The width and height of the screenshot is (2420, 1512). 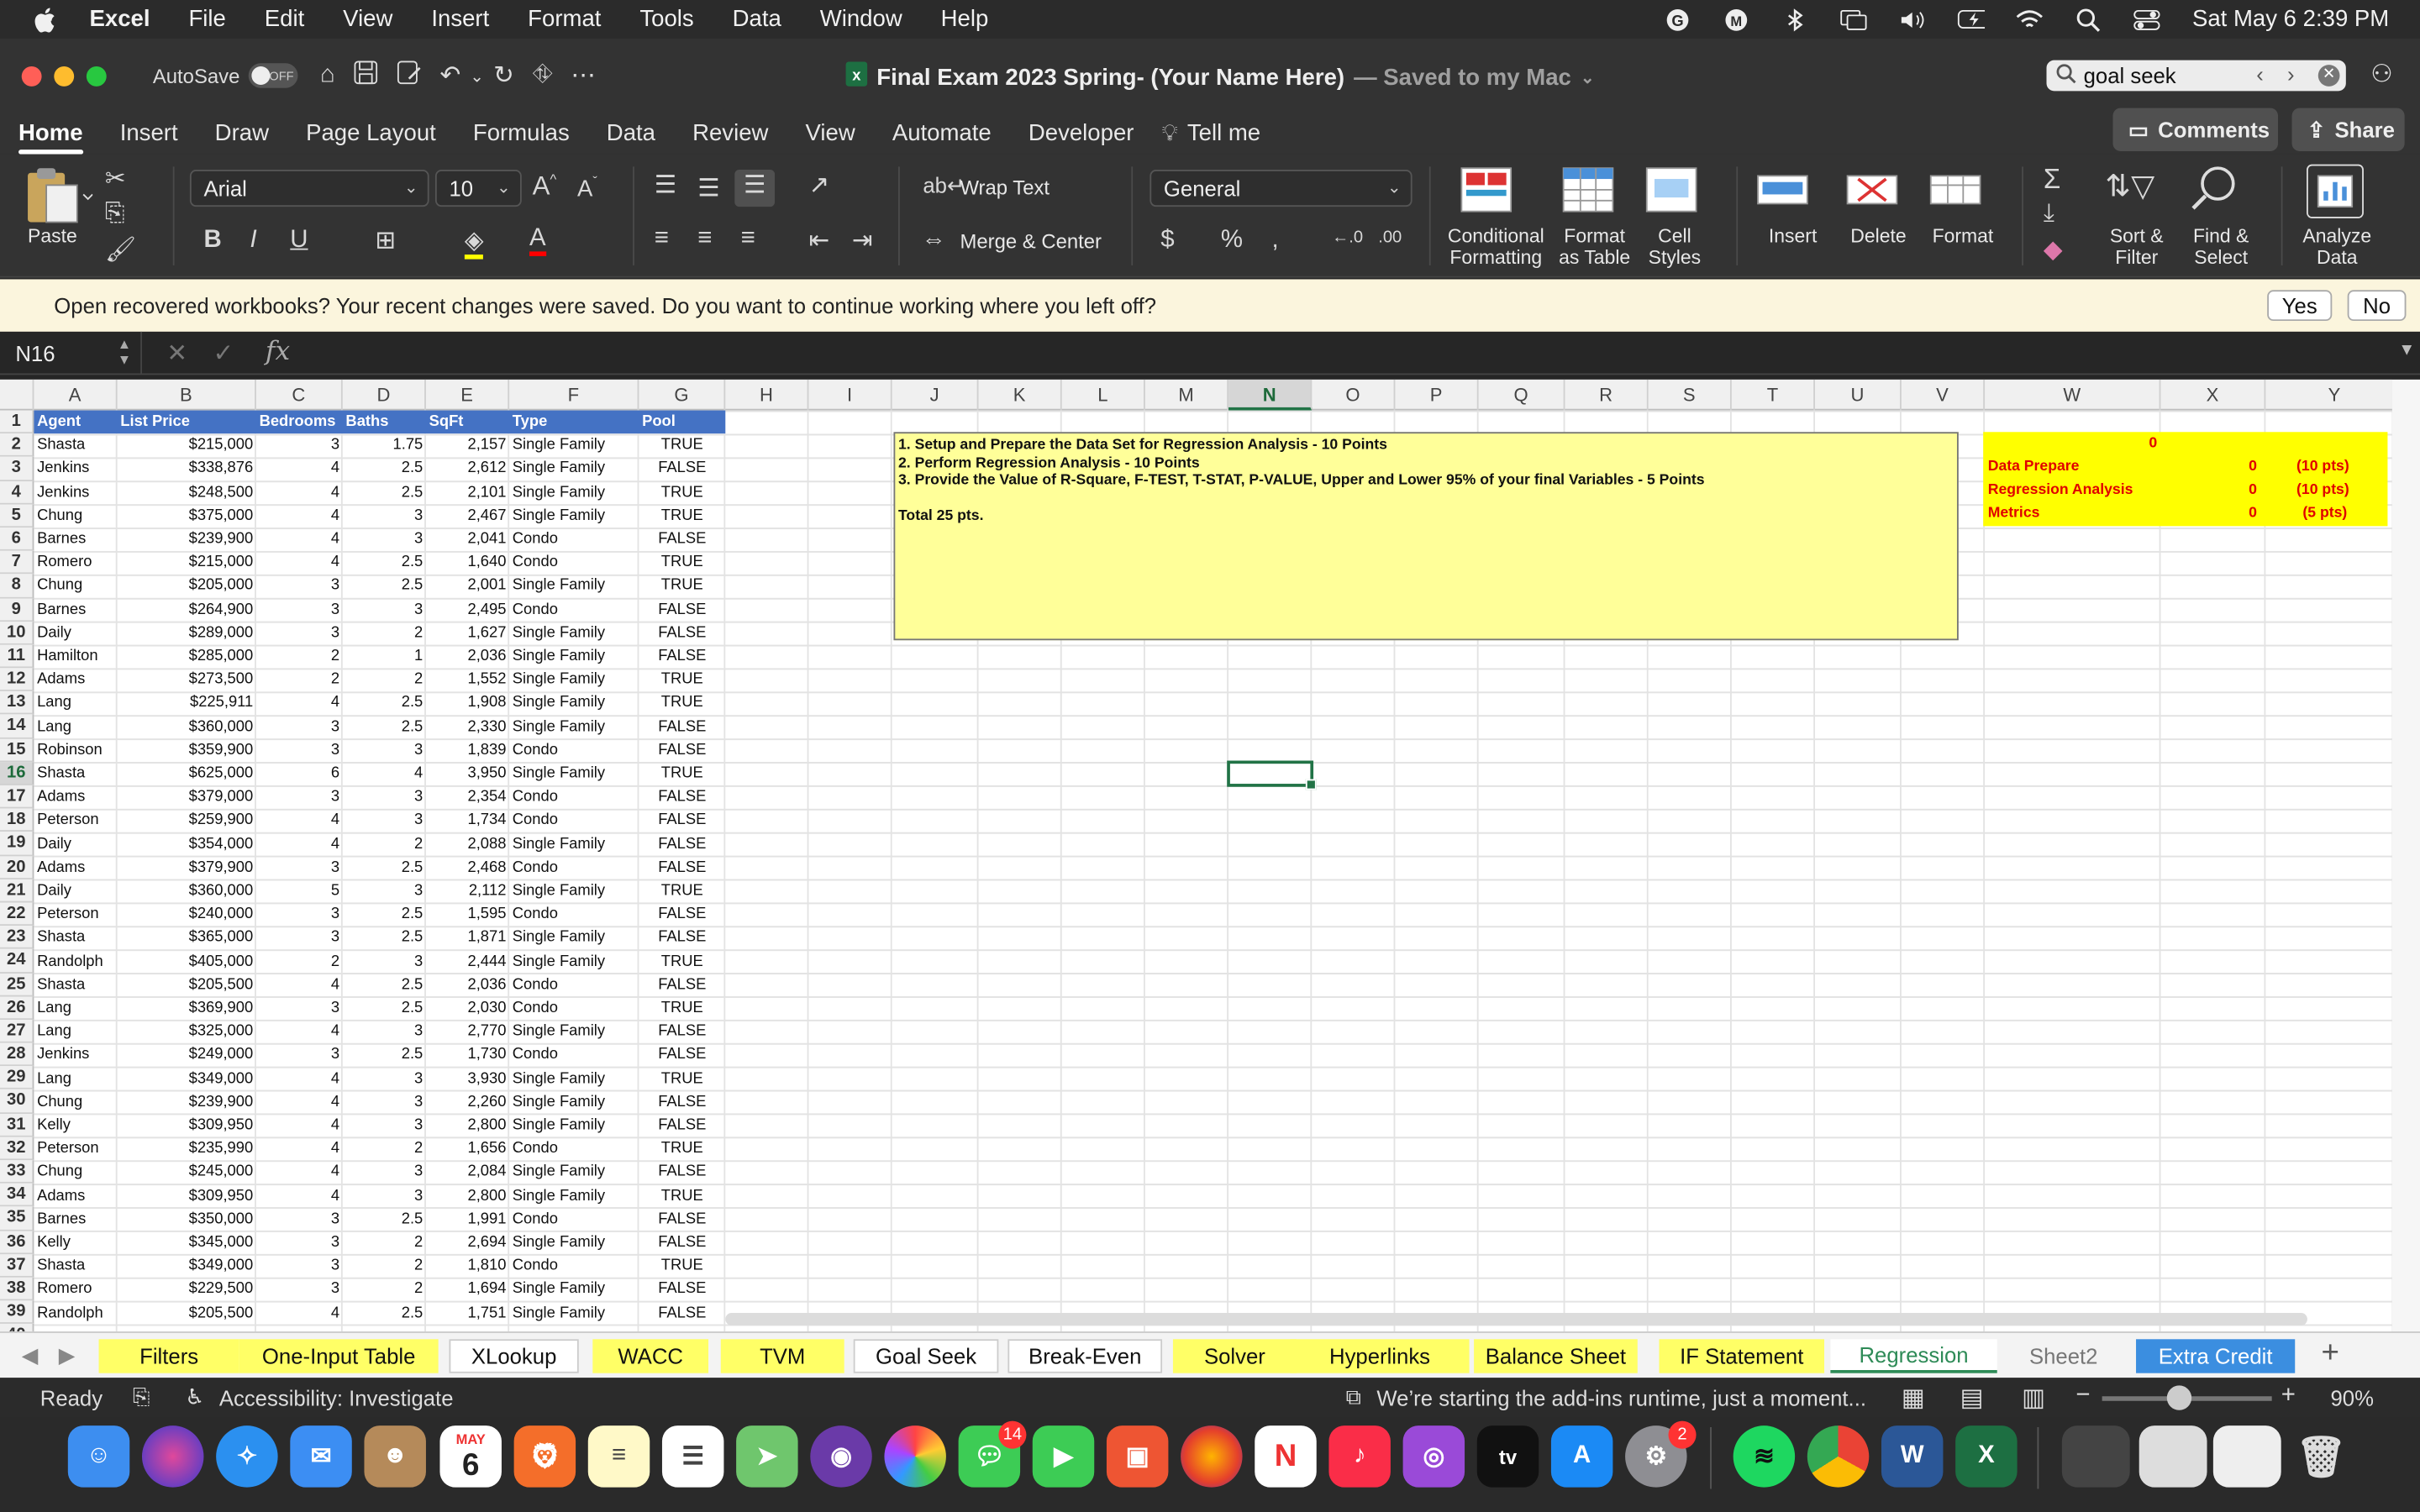 I want to click on cell: Peterson, so click(x=75, y=1149).